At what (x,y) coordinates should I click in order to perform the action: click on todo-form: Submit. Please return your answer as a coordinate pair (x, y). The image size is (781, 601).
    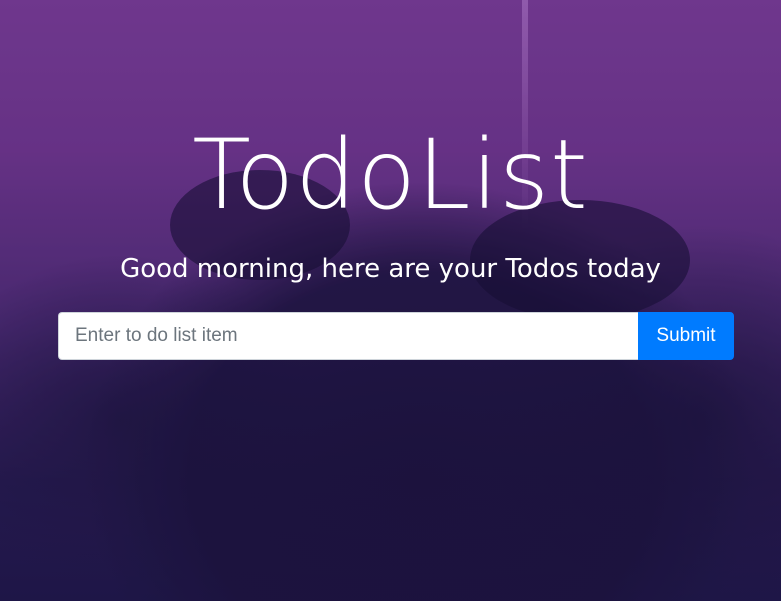
    Looking at the image, I should click on (396, 336).